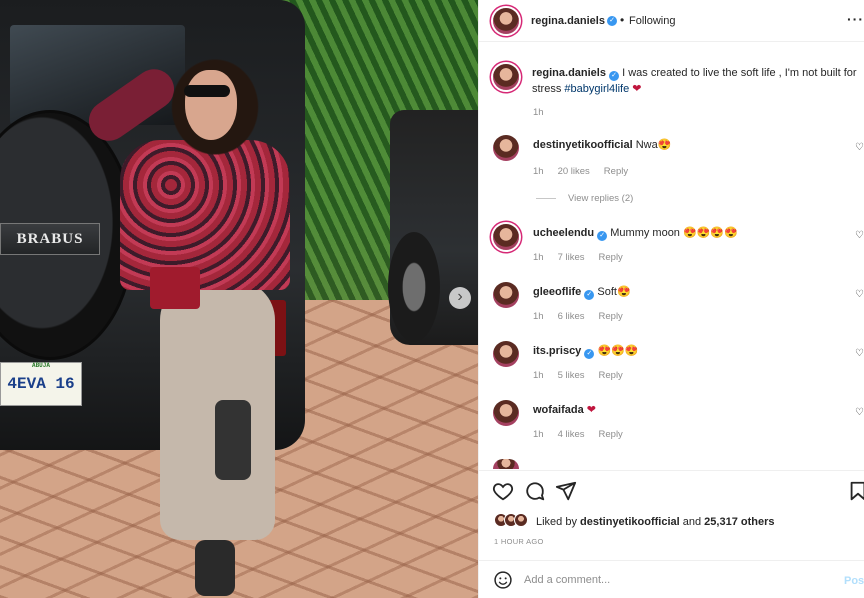 This screenshot has height=598, width=864. What do you see at coordinates (519, 541) in the screenshot?
I see `post-timestamp: 1 HOUR AGO` at bounding box center [519, 541].